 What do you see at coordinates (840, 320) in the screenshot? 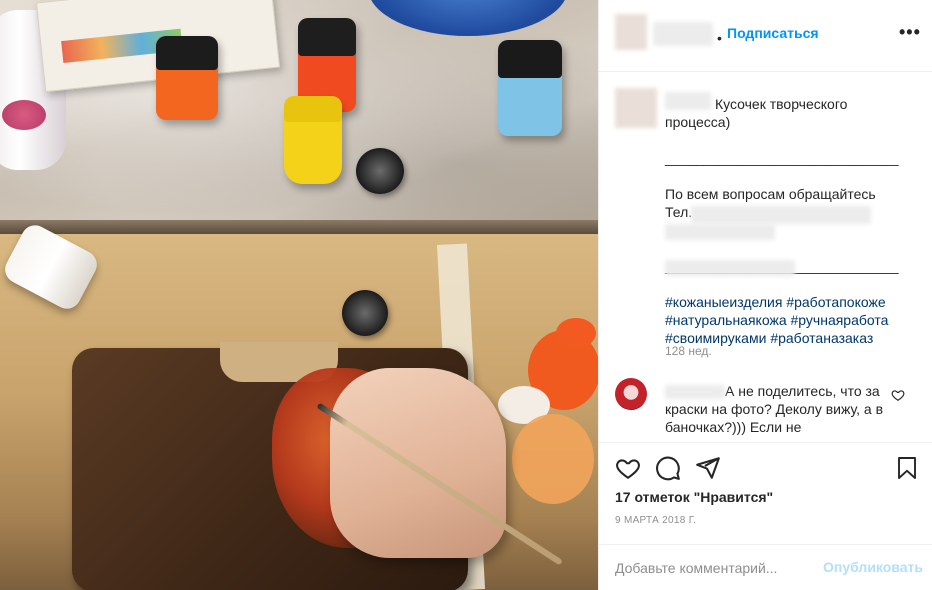
I see `hashtag: #ручнаяработа` at bounding box center [840, 320].